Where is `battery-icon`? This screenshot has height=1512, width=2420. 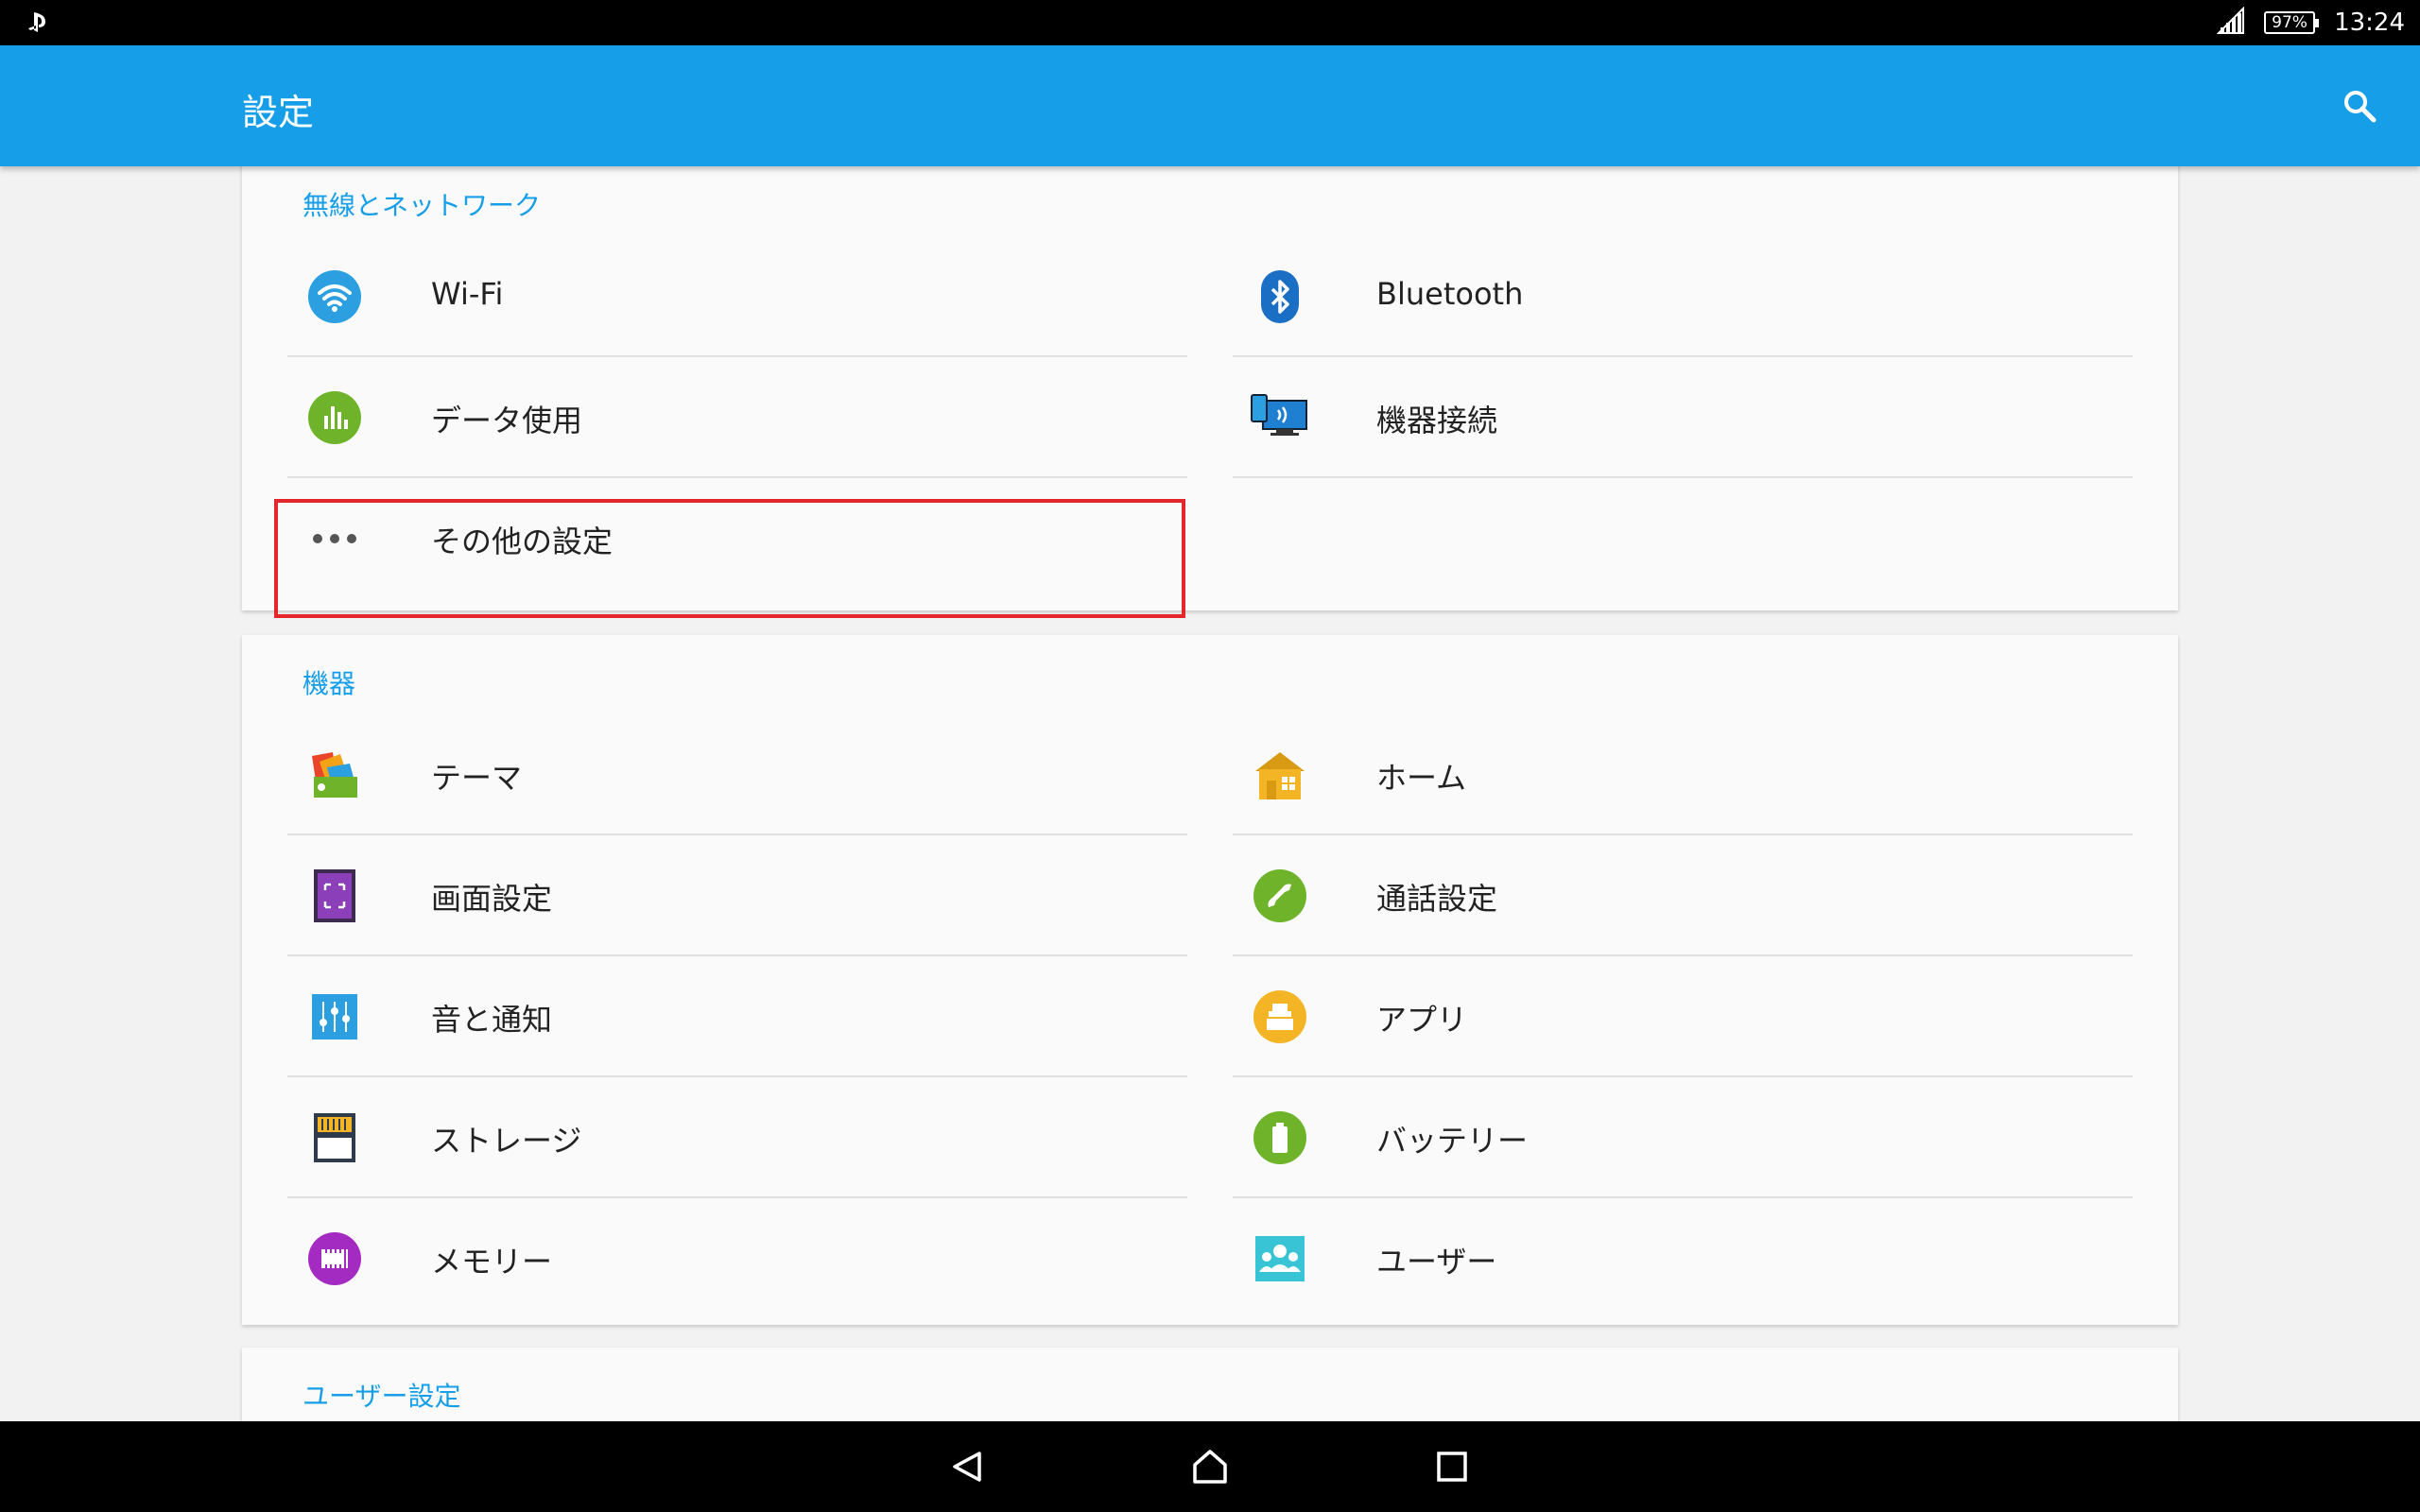
battery-icon is located at coordinates (1279, 1137).